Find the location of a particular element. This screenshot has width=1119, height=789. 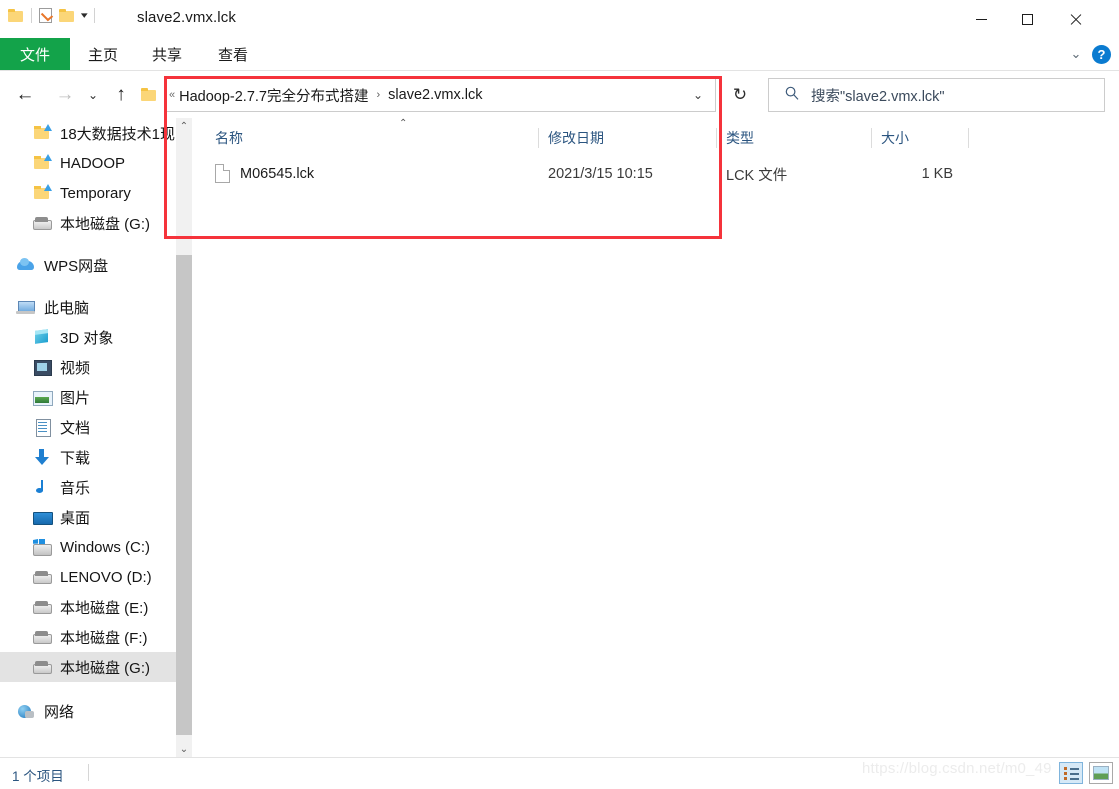

navigation-pane-scrollbar: ⌃ ⌄ is located at coordinates (184, 438).